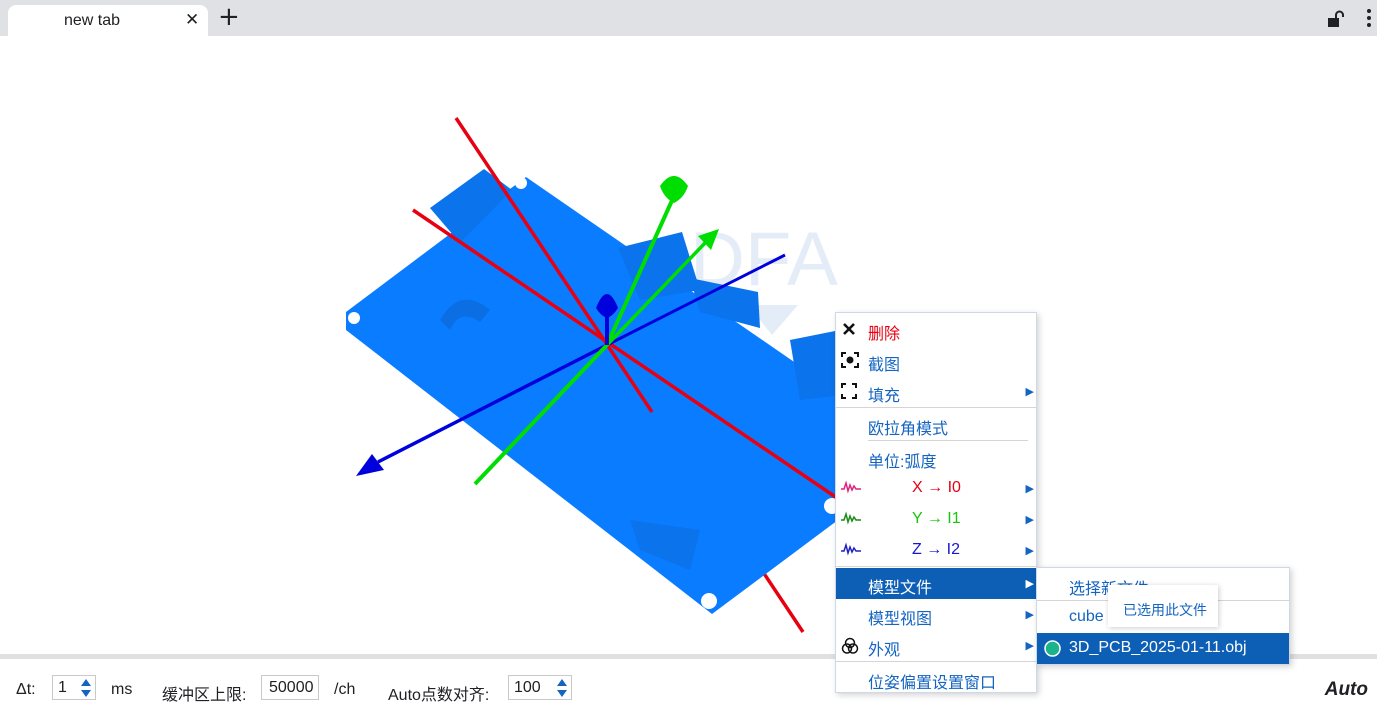 The height and width of the screenshot is (710, 1377). Describe the element at coordinates (936, 391) in the screenshot. I see `menu-item-fill: 填充 ▶` at that location.